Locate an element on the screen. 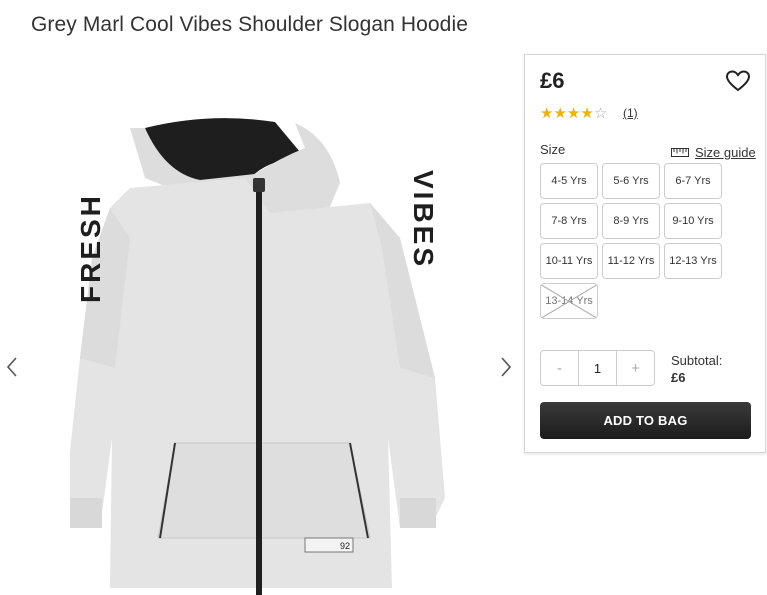  wishlist-button is located at coordinates (738, 81).